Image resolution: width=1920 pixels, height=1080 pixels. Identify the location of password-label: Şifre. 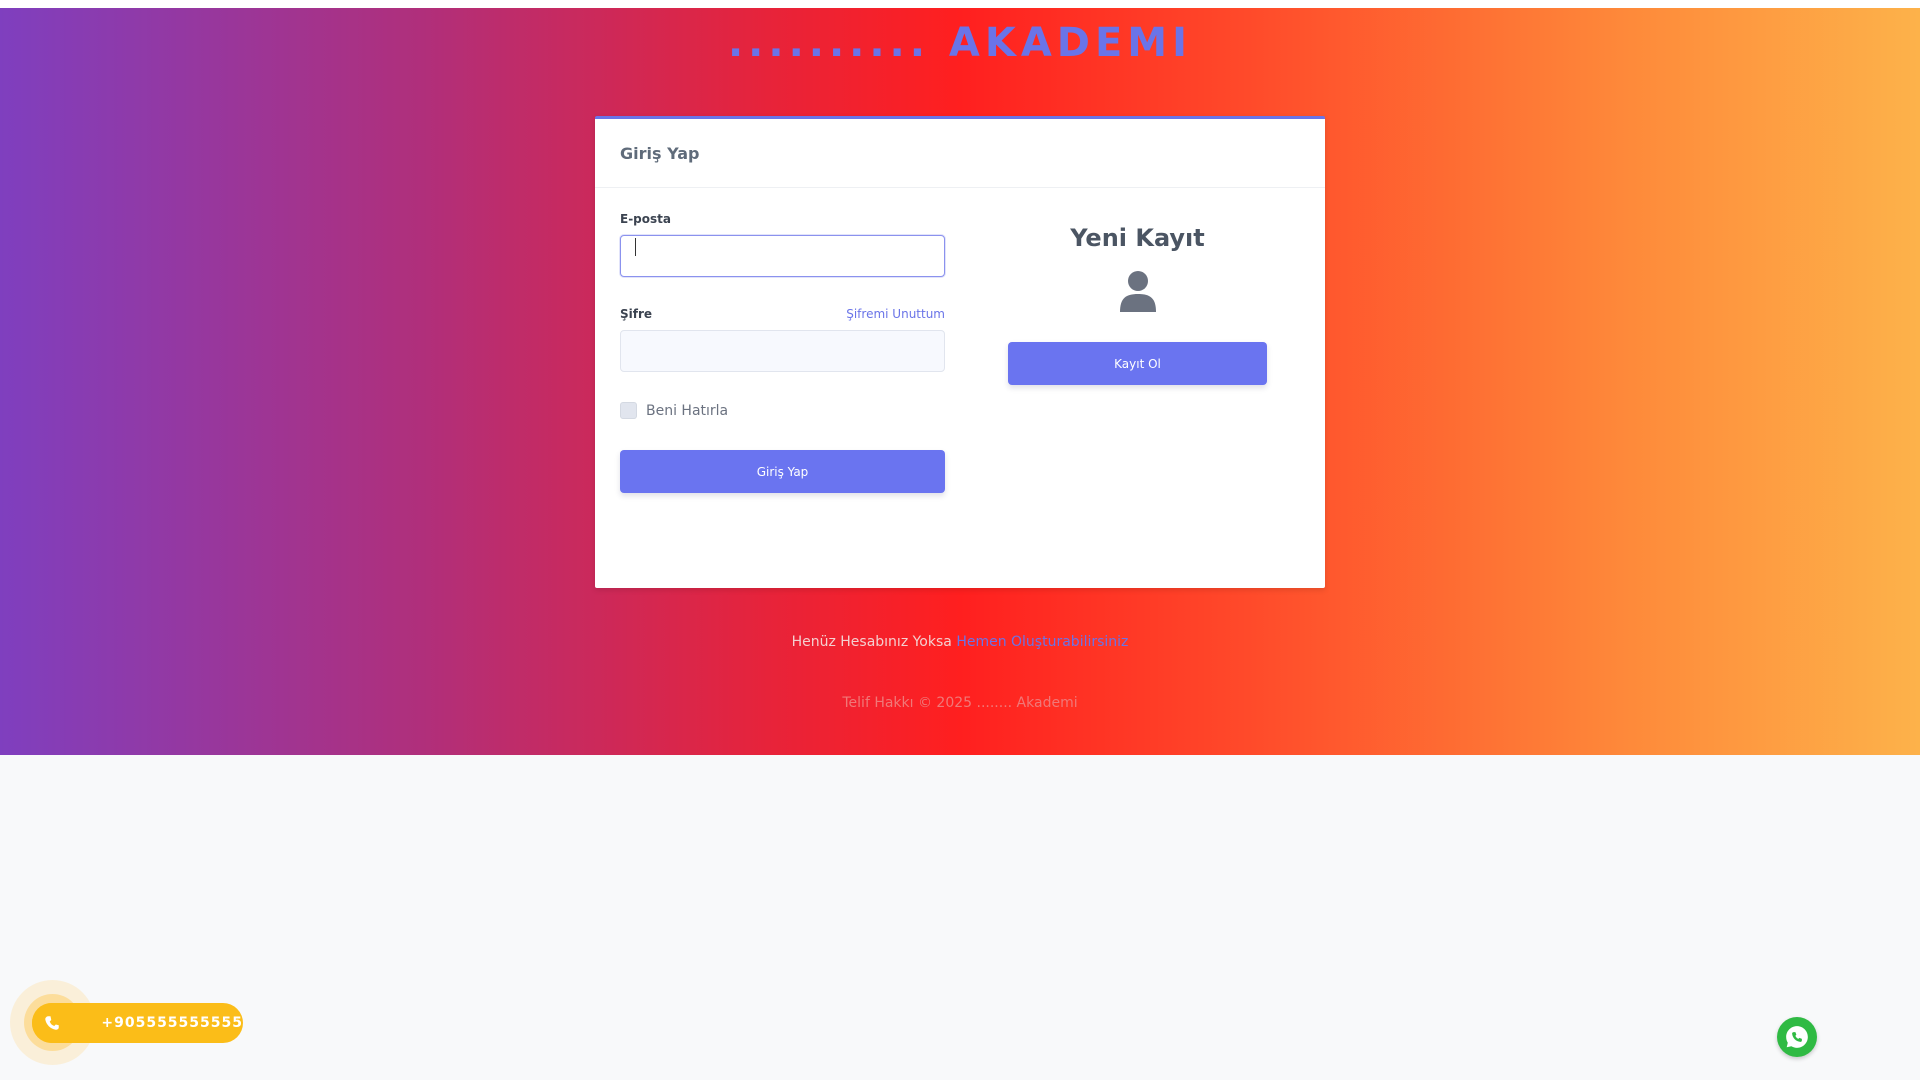
(636, 314).